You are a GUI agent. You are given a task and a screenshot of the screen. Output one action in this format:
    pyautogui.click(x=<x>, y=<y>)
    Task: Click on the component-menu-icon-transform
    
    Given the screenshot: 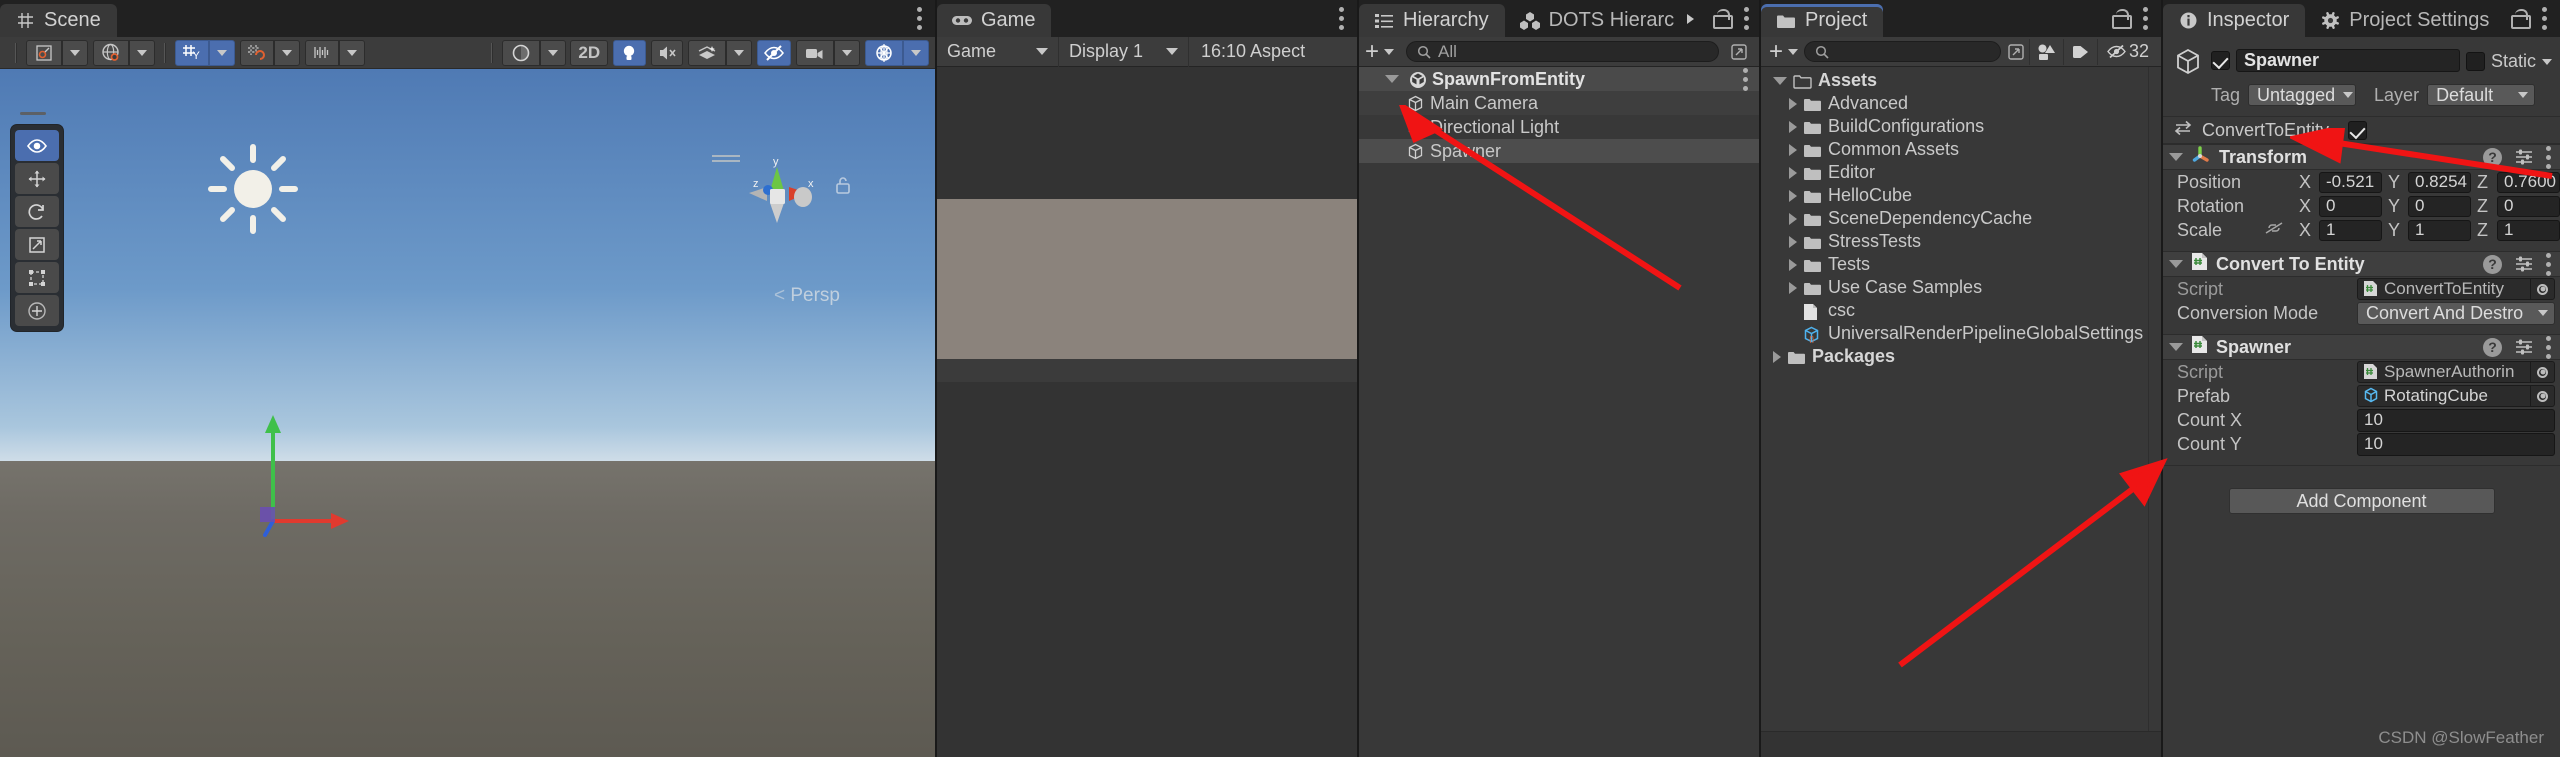 What is the action you would take?
    pyautogui.click(x=2549, y=157)
    